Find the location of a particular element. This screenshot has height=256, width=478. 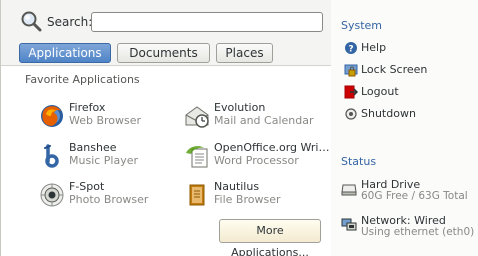

status-item-hard-drive: Hard Drive 60G Free / 63G Total is located at coordinates (409, 193).